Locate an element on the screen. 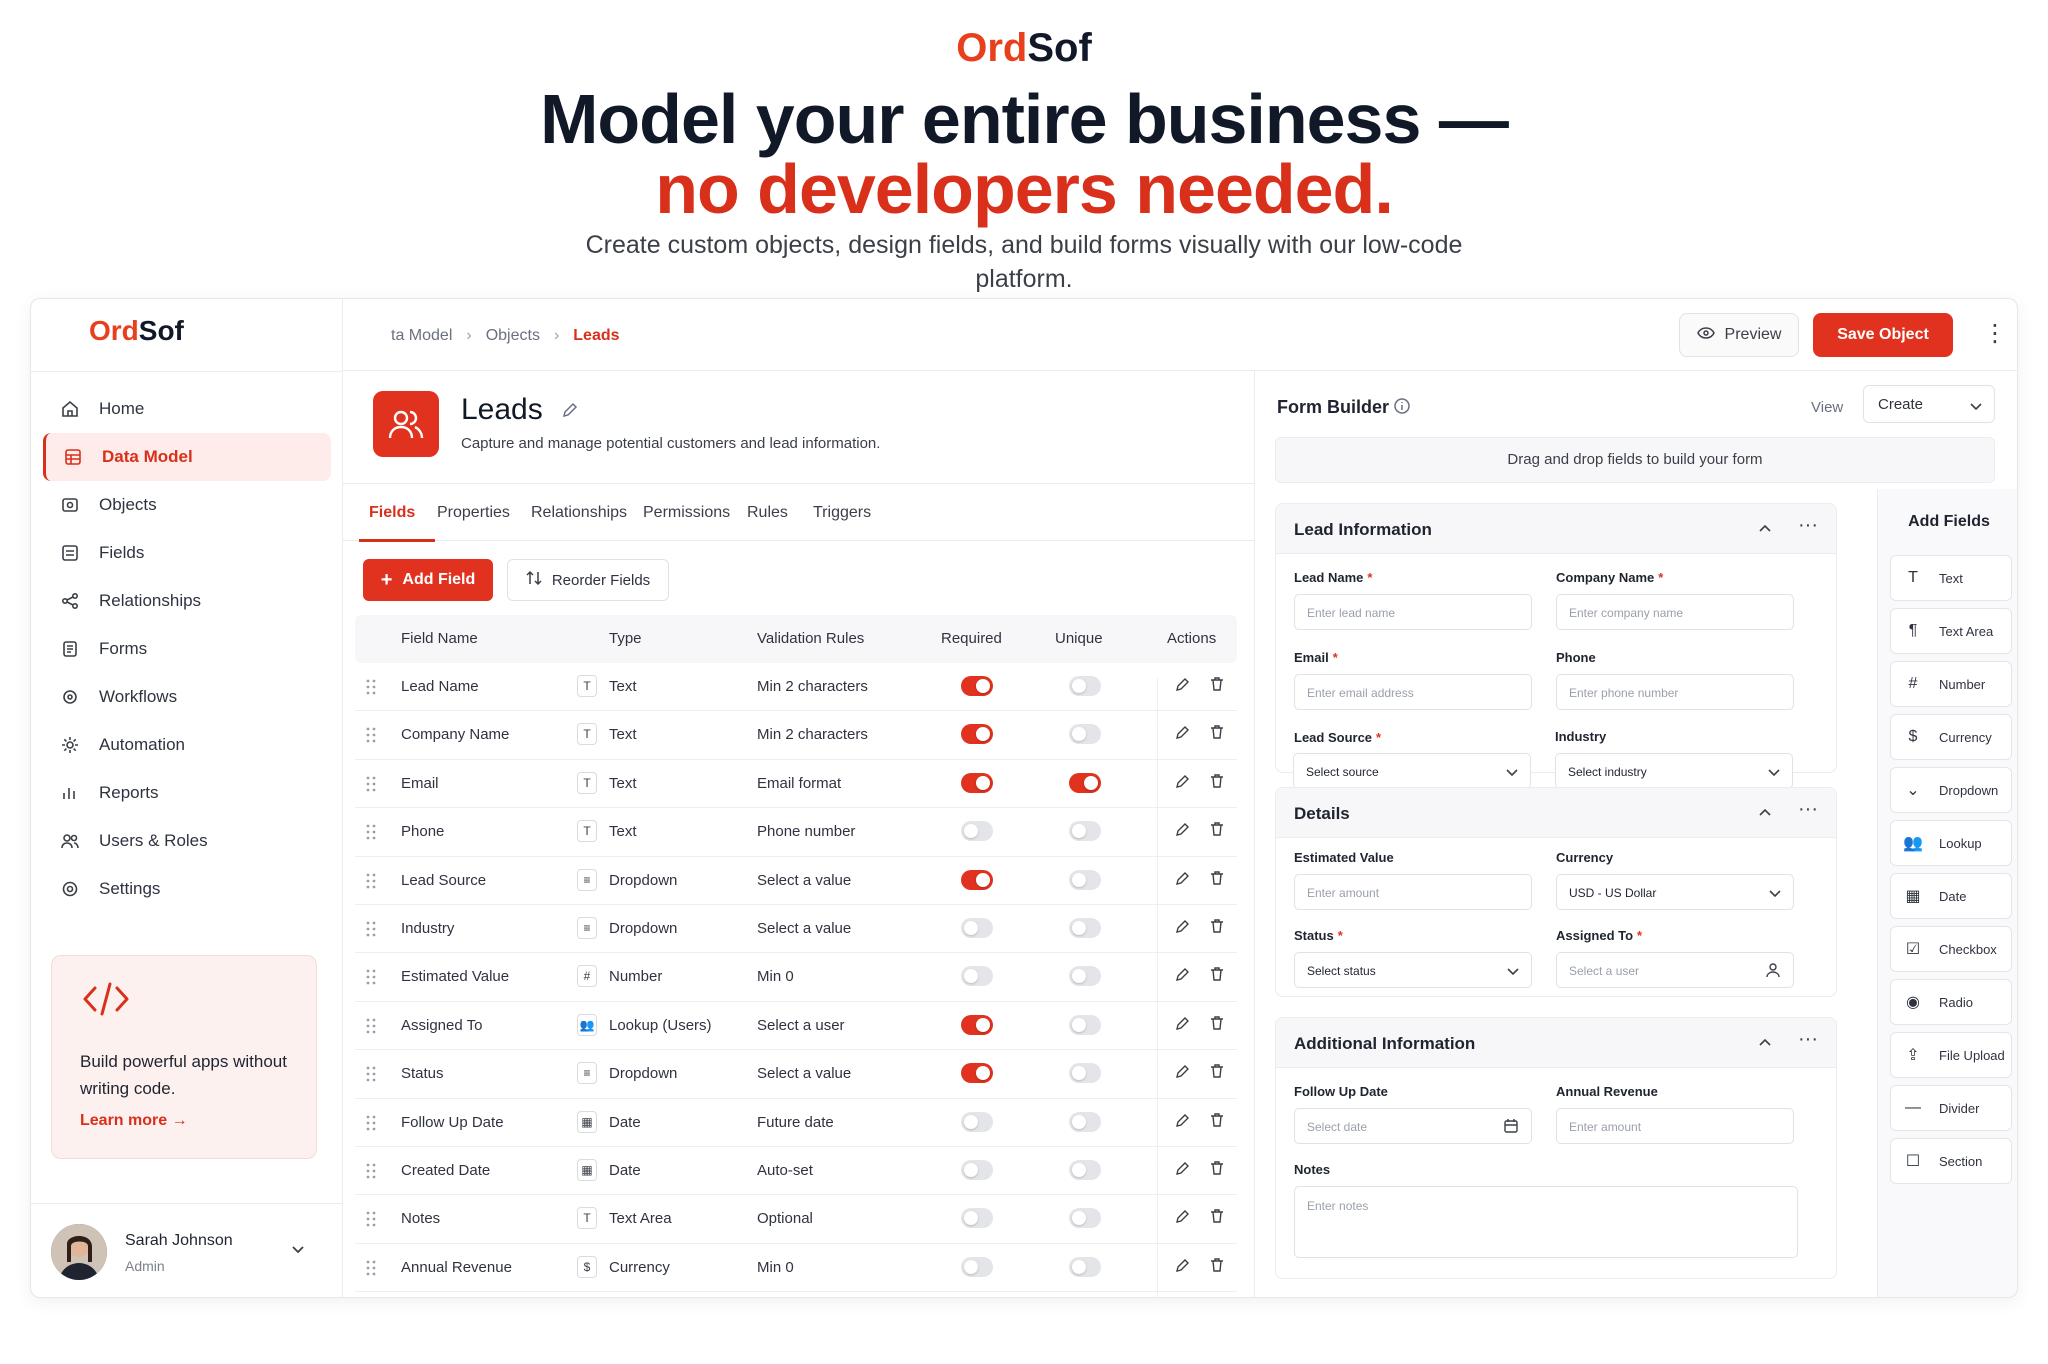  lead-source-select: Select source is located at coordinates (1412, 771).